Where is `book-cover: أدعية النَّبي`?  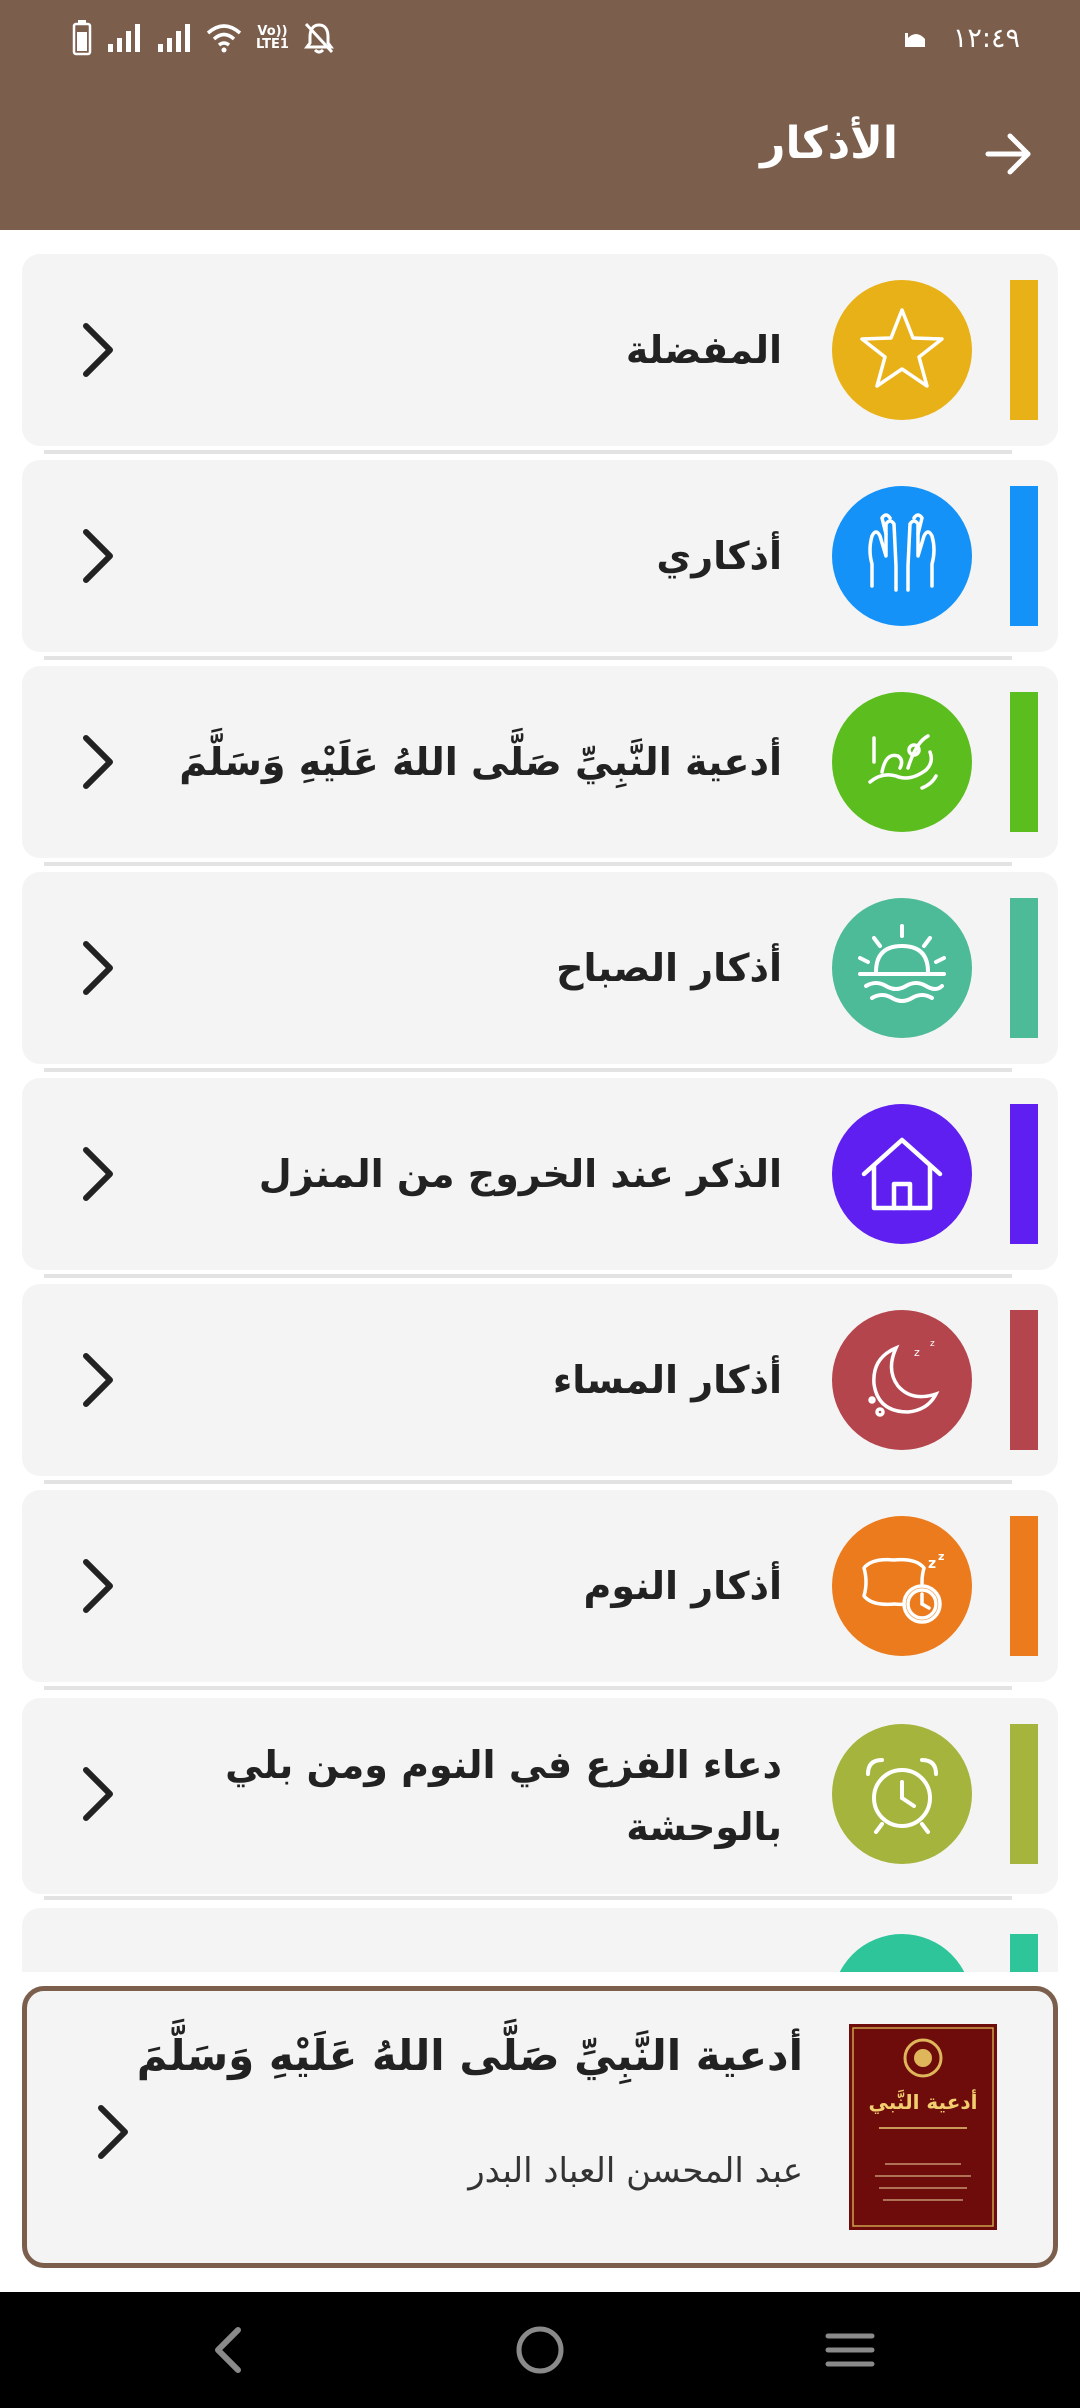
book-cover: أدعية النَّبي is located at coordinates (923, 2127).